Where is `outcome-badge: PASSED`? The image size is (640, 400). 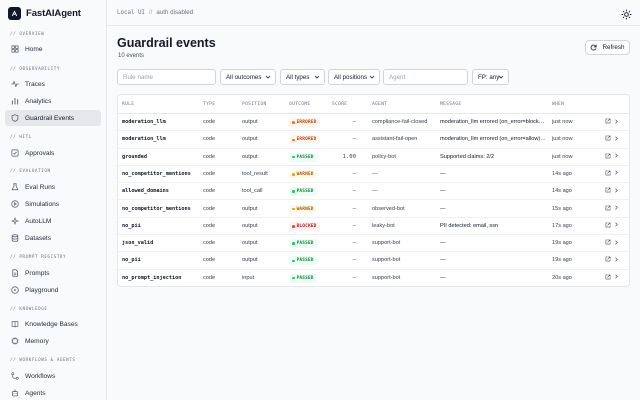 outcome-badge: PASSED is located at coordinates (303, 244).